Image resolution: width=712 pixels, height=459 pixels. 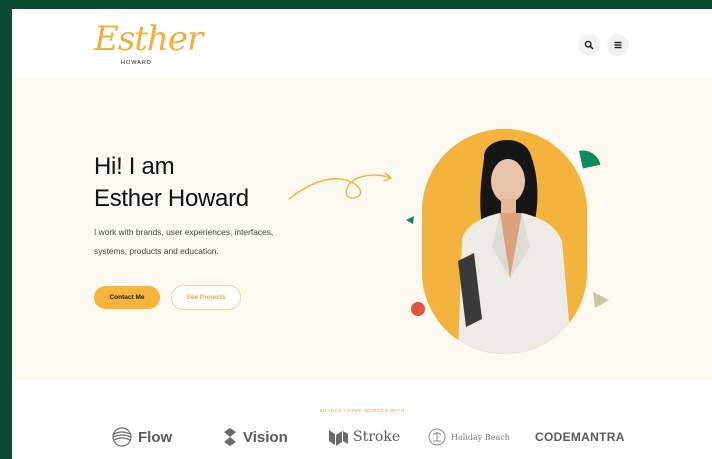 What do you see at coordinates (155, 437) in the screenshot?
I see `brand-flow-label: Flow` at bounding box center [155, 437].